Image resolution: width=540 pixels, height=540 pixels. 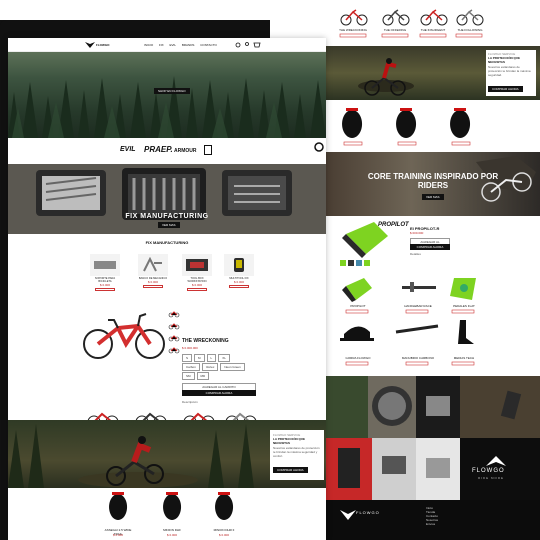 I want to click on tire-card-3-image, so click(x=224, y=506).